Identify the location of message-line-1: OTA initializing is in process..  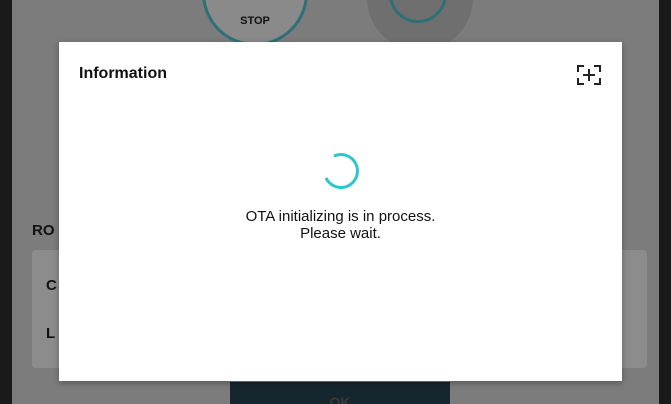
(340, 216).